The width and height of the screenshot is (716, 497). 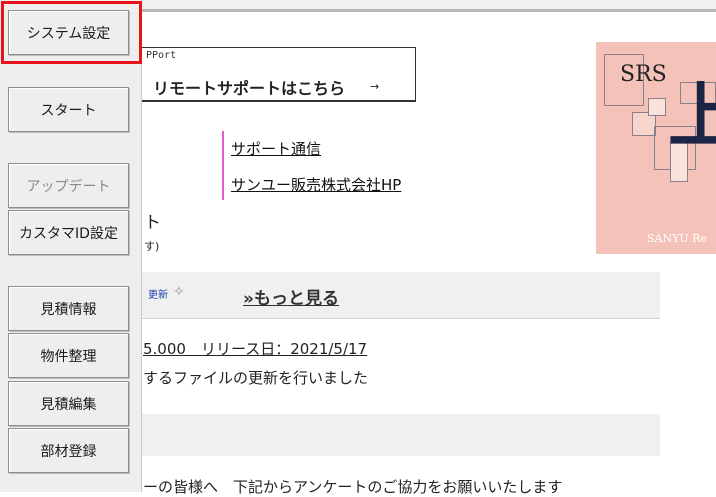 I want to click on banner-srs-text: SRS, so click(x=643, y=74).